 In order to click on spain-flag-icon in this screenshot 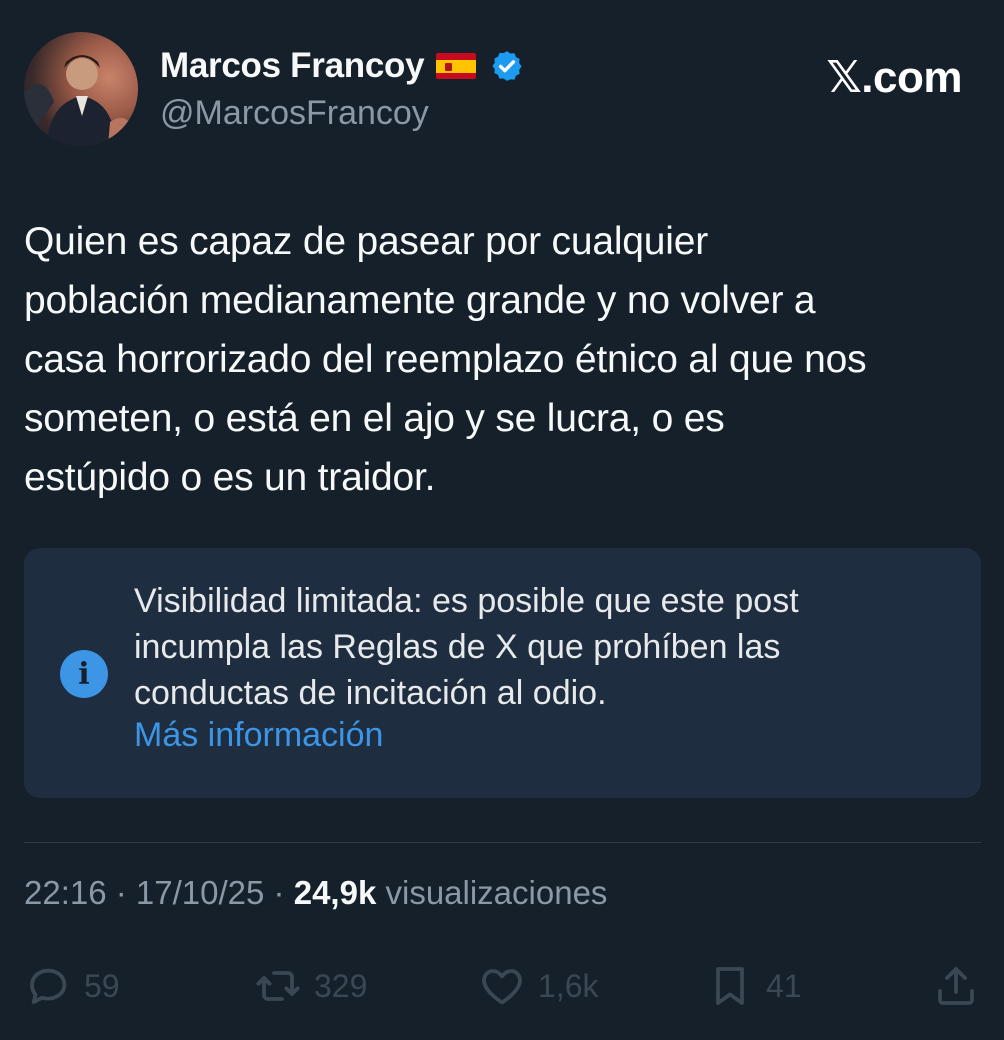, I will do `click(456, 66)`.